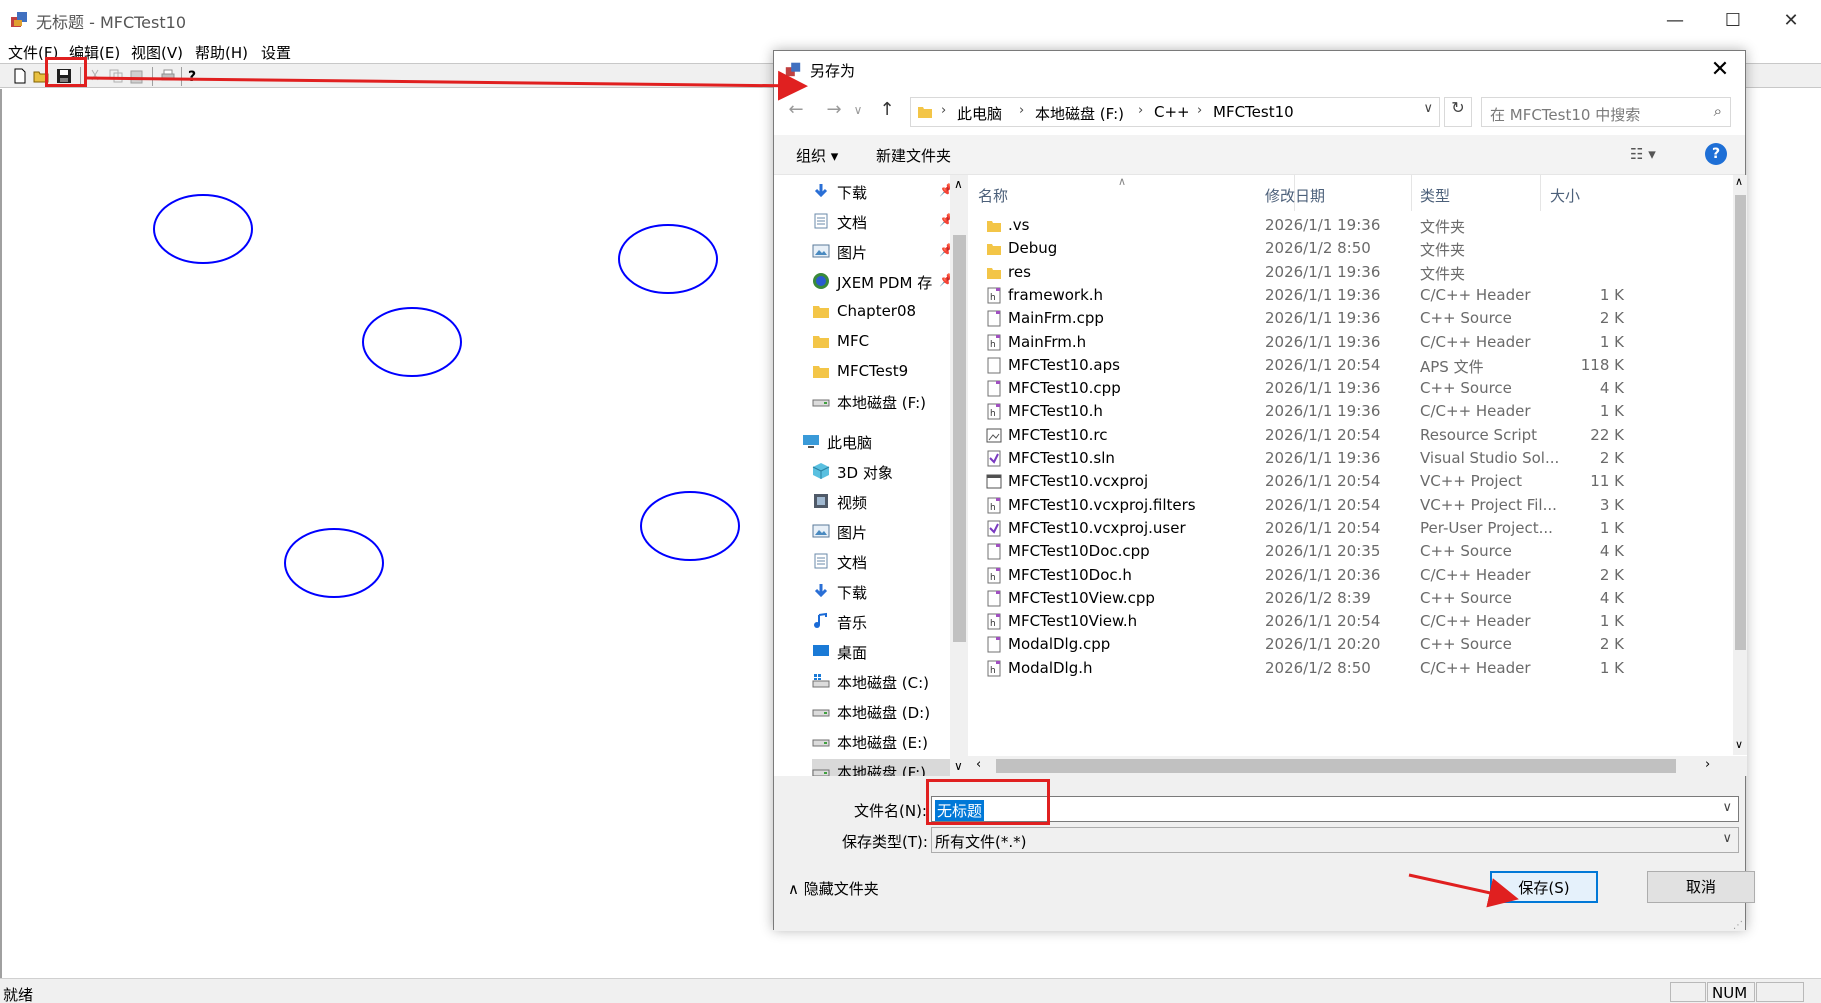 This screenshot has width=1821, height=1003. What do you see at coordinates (881, 222) in the screenshot?
I see `nav-item-quick: 文档 📌` at bounding box center [881, 222].